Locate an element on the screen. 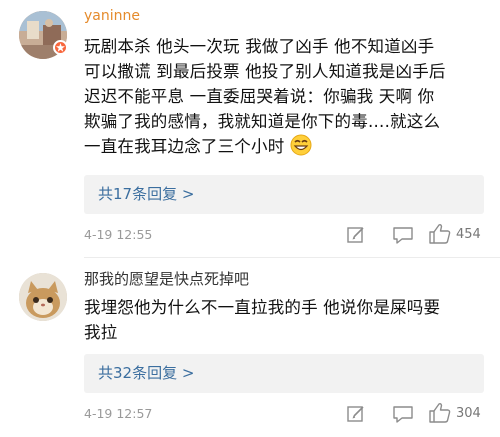 Image resolution: width=500 pixels, height=437 pixels. grinning-emoji is located at coordinates (301, 148).